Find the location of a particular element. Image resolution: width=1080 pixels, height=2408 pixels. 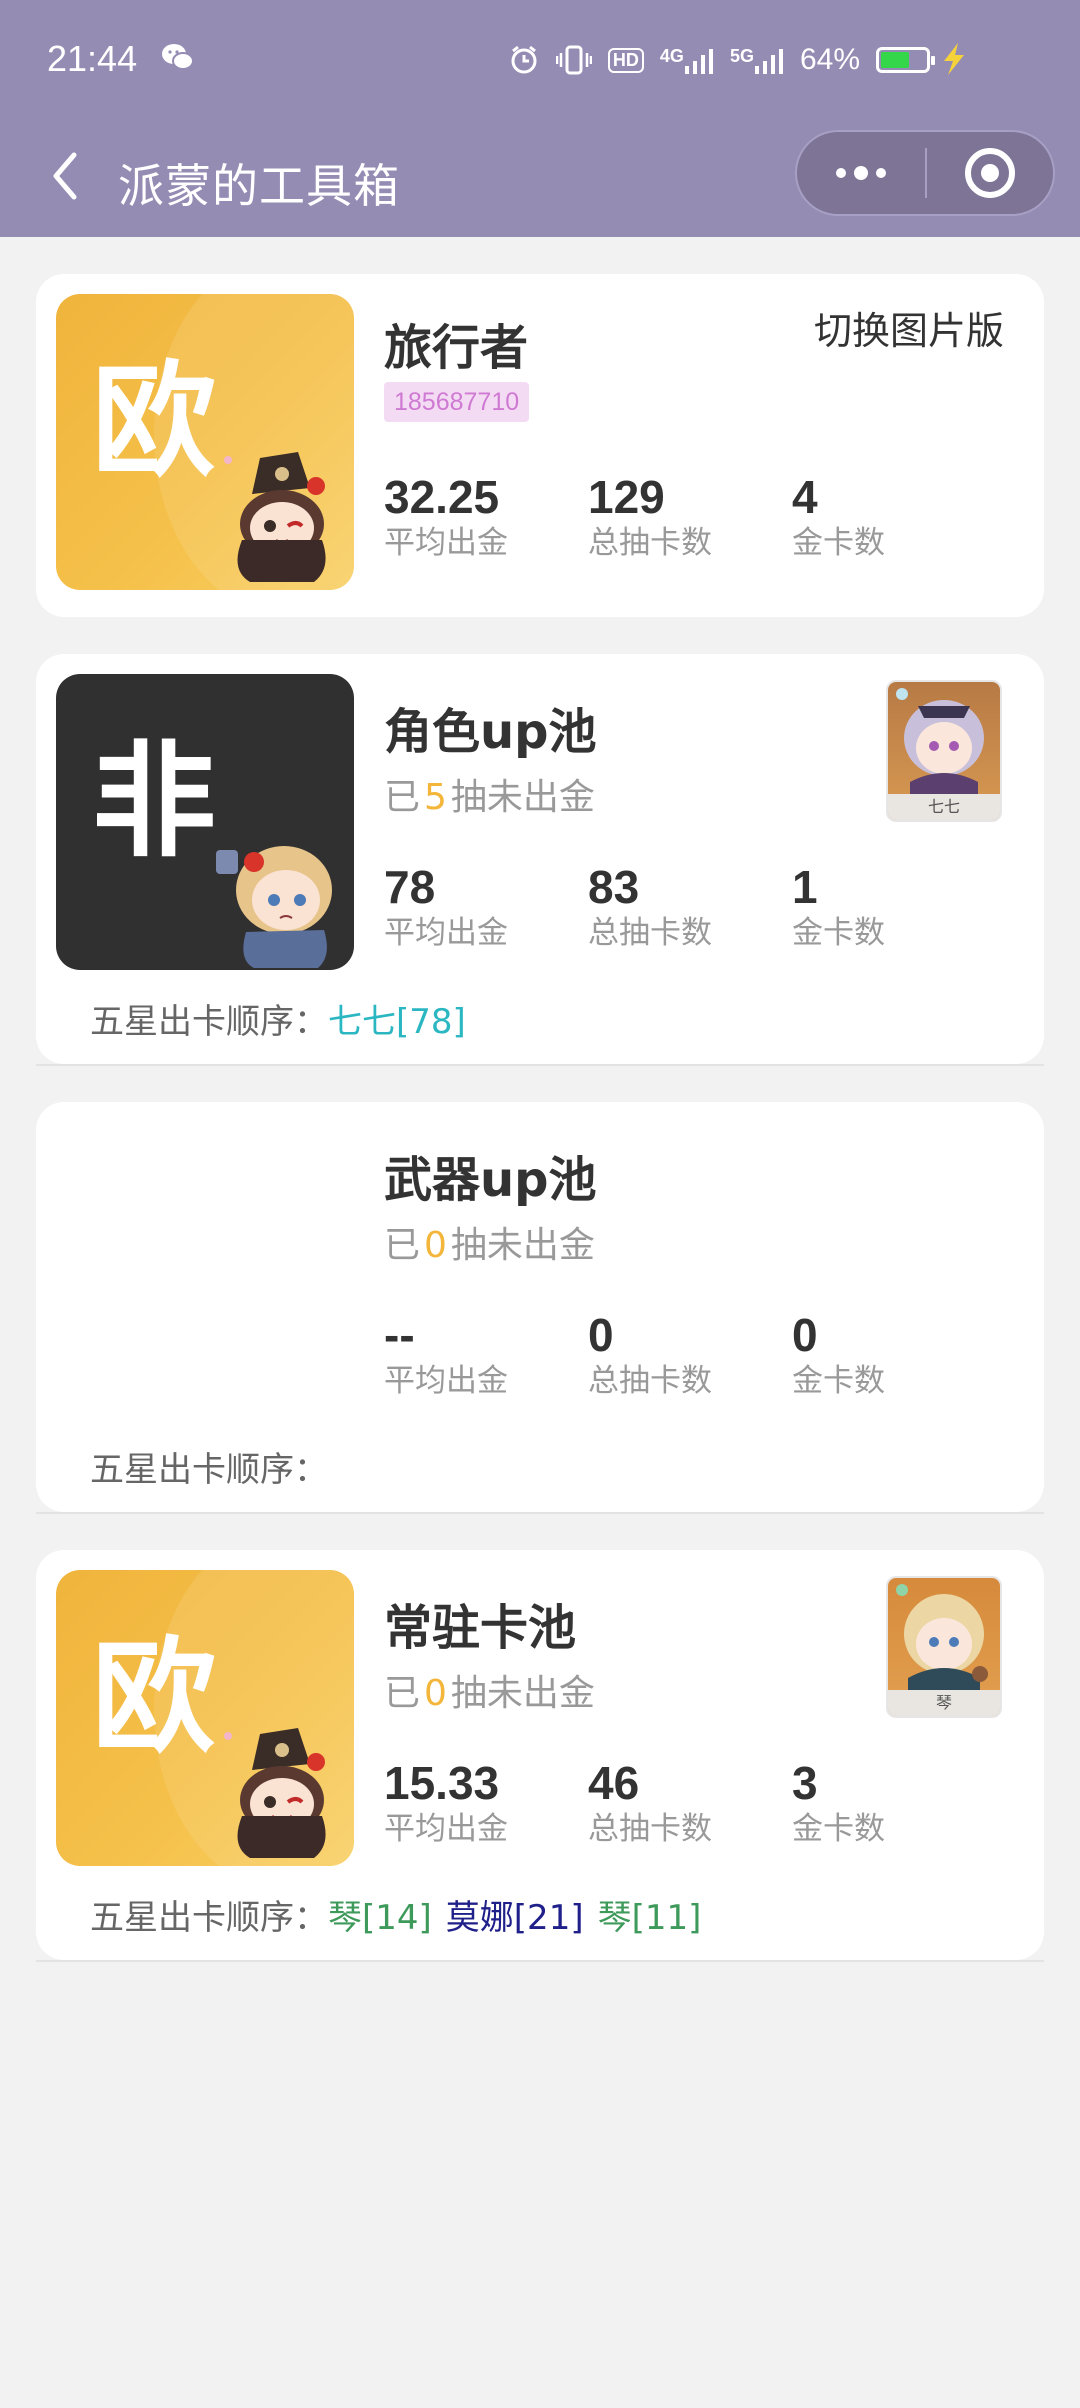

pool-title: 角色up池 is located at coordinates (490, 732).